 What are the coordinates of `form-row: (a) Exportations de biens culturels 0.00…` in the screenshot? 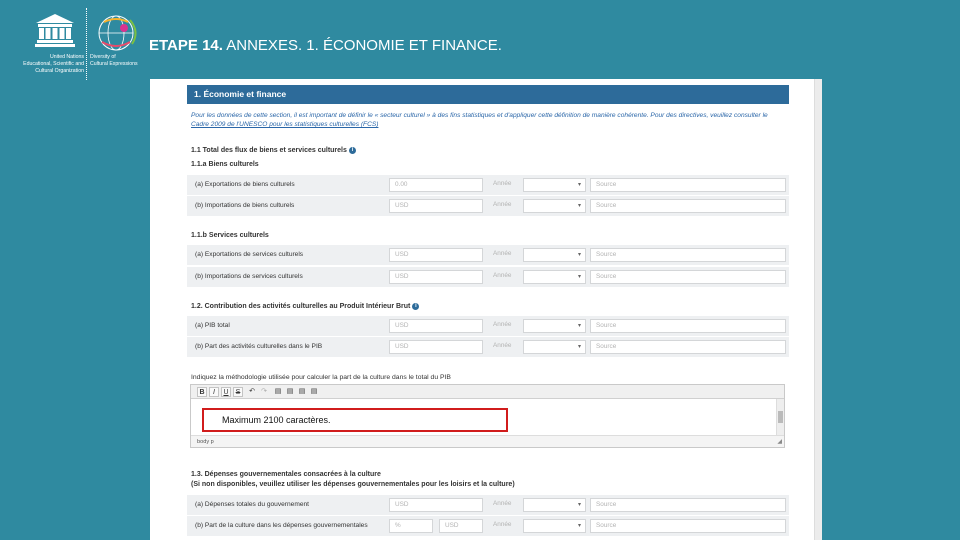 It's located at (488, 185).